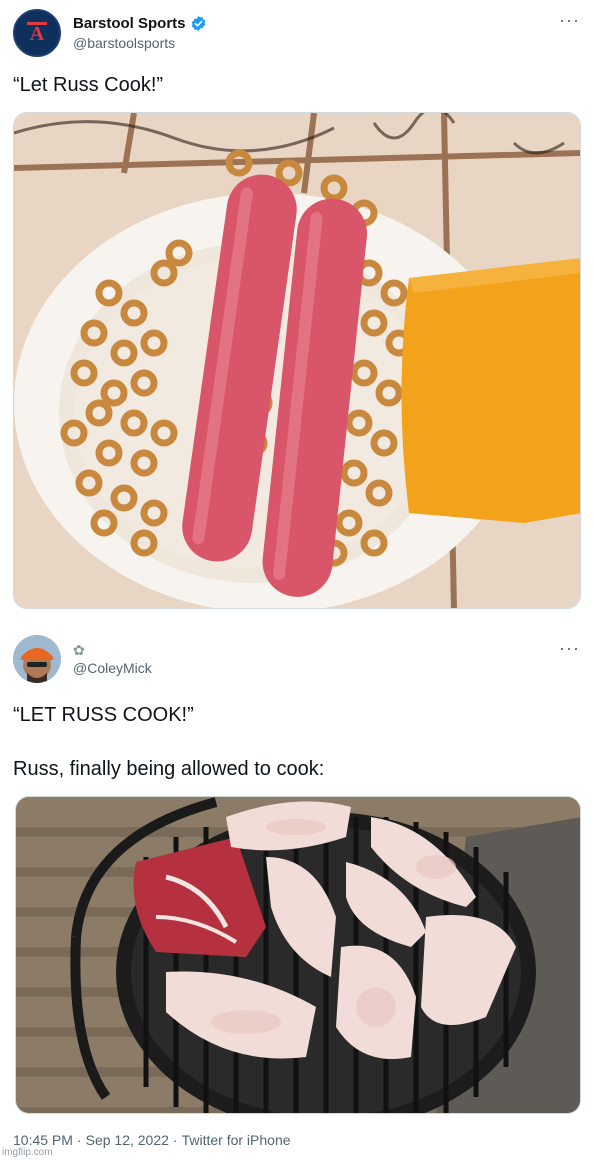 The image size is (594, 1161). I want to click on tweet-time: 10:45 PM, so click(43, 1140).